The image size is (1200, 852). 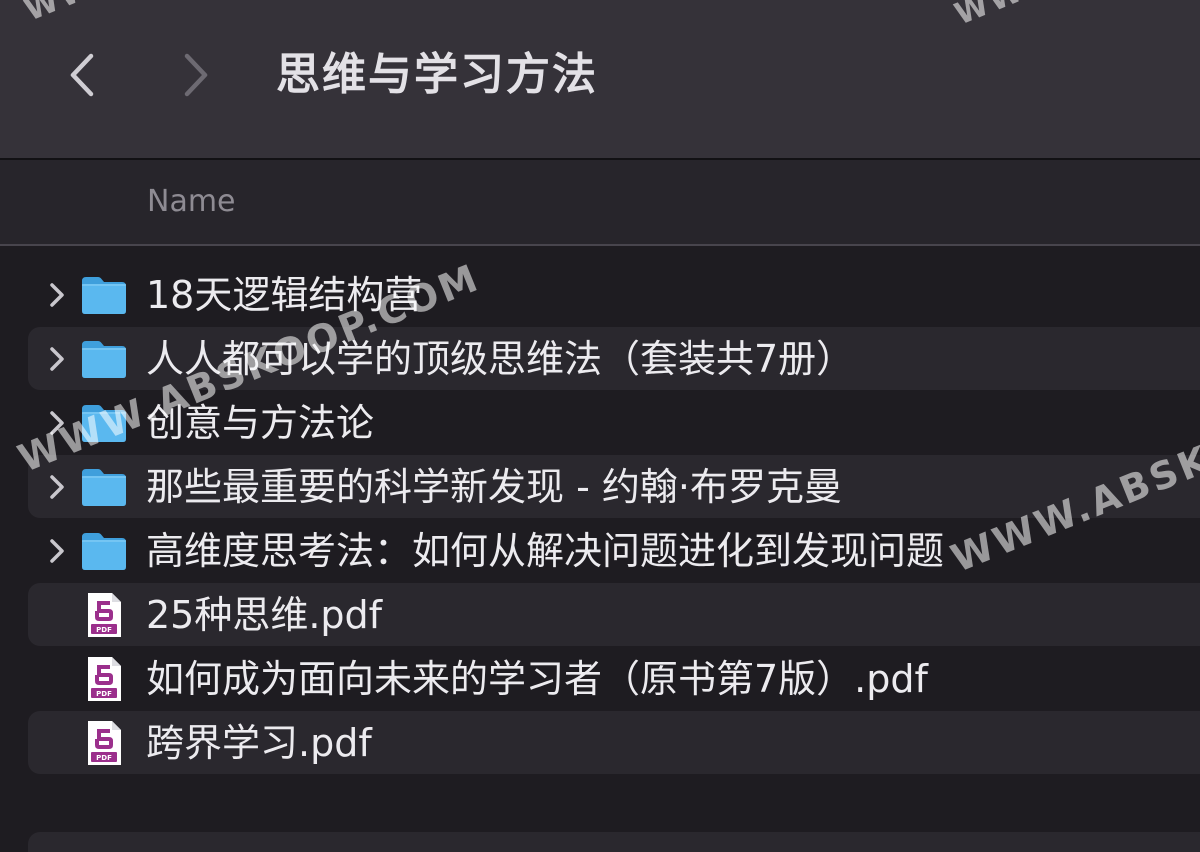 What do you see at coordinates (614, 742) in the screenshot?
I see `file-row: PDF 跨界学习.pdf` at bounding box center [614, 742].